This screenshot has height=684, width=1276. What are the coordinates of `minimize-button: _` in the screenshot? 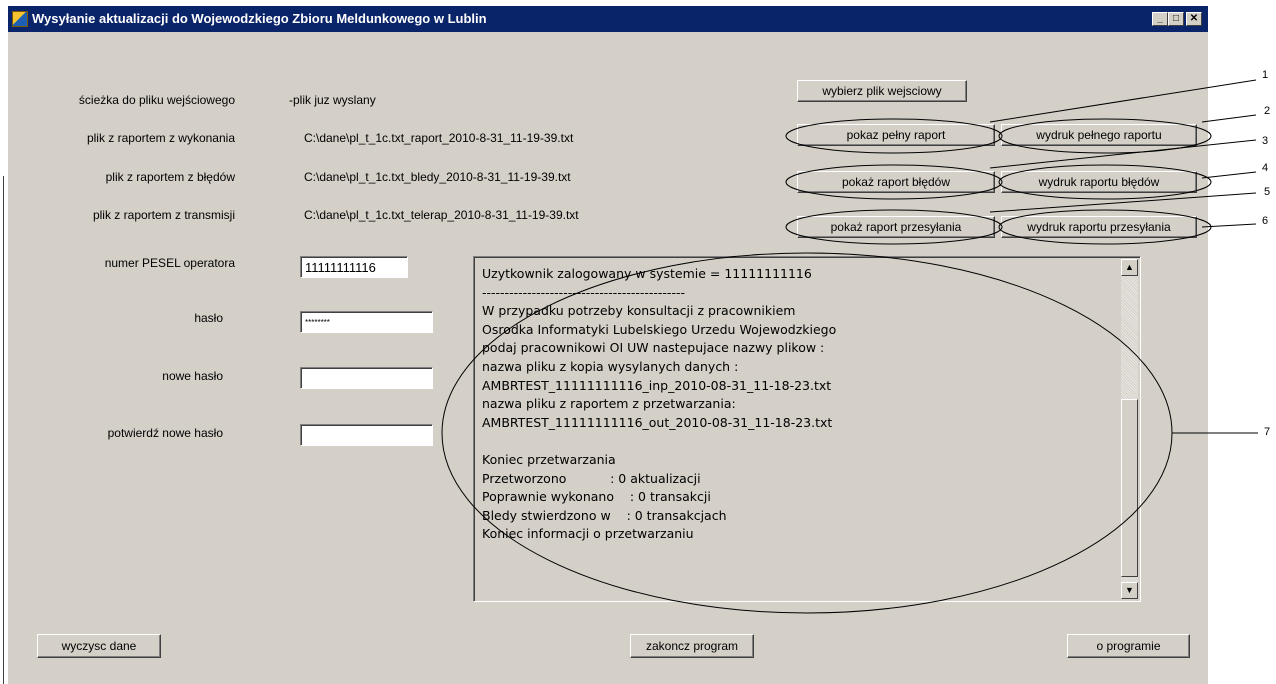 It's located at (1160, 19).